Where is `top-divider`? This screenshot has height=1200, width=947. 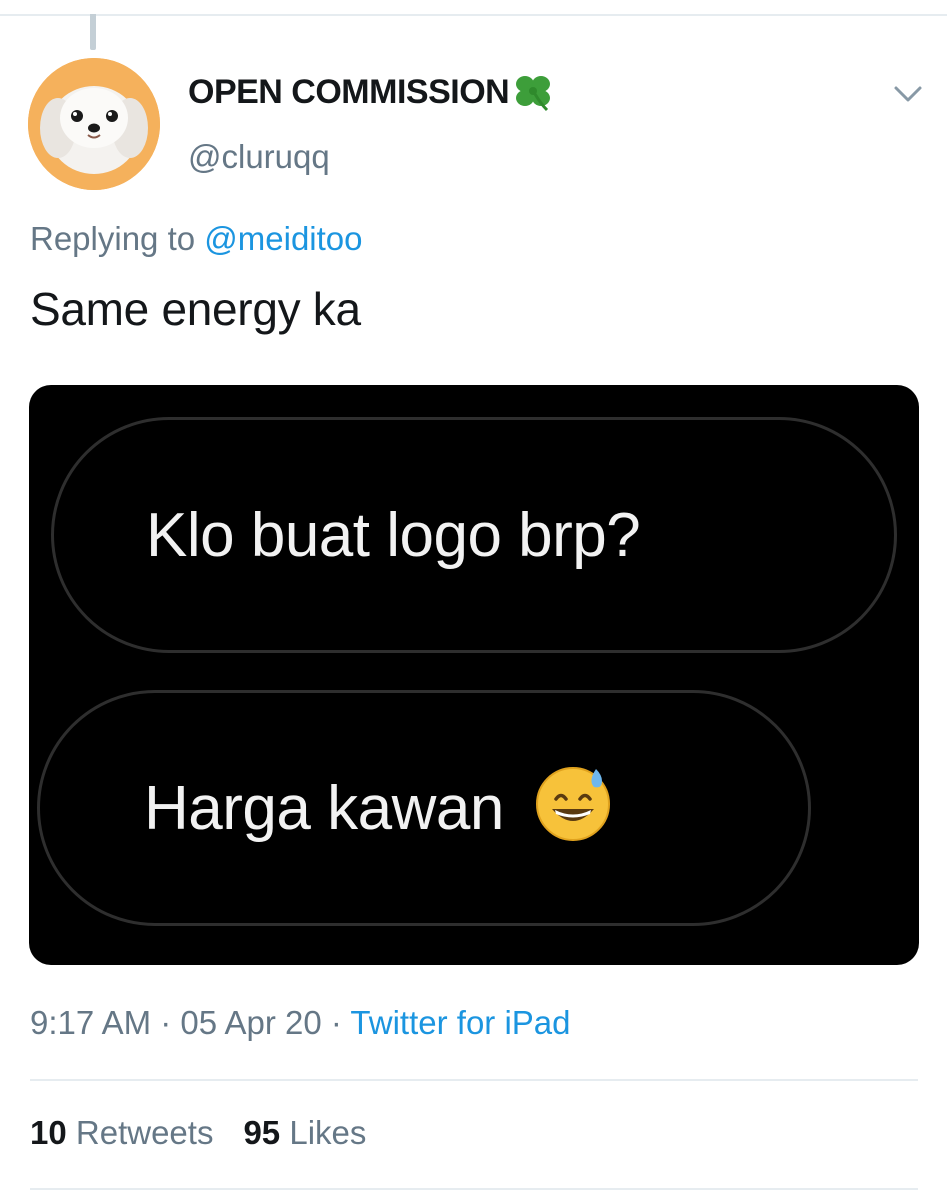 top-divider is located at coordinates (473, 15).